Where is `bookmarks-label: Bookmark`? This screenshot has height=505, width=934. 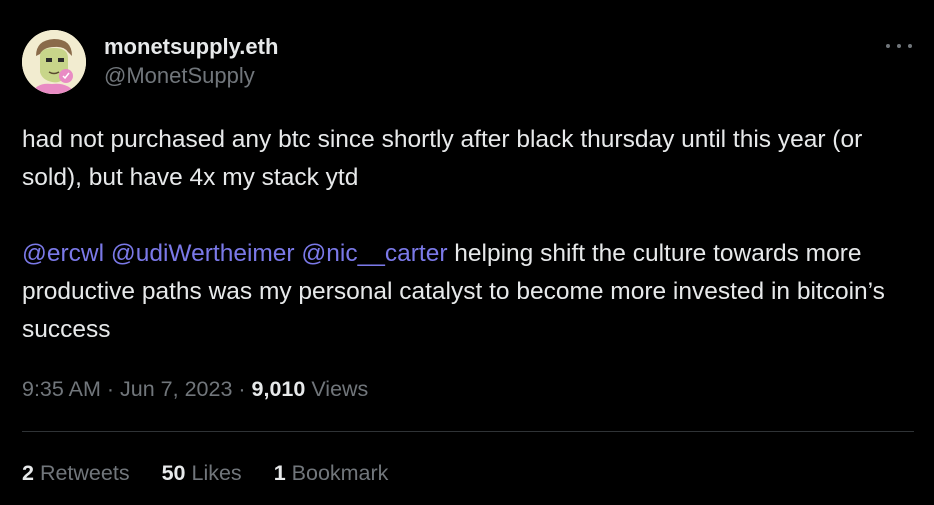
bookmarks-label: Bookmark is located at coordinates (340, 473).